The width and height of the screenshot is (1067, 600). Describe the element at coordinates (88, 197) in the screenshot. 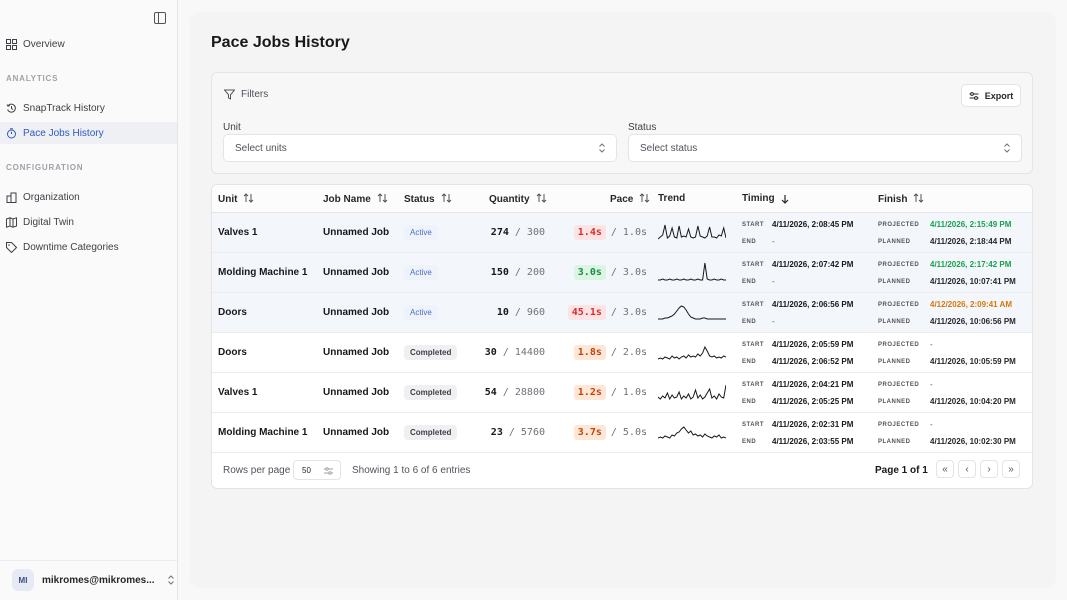

I see `nav-organization: Organization` at that location.